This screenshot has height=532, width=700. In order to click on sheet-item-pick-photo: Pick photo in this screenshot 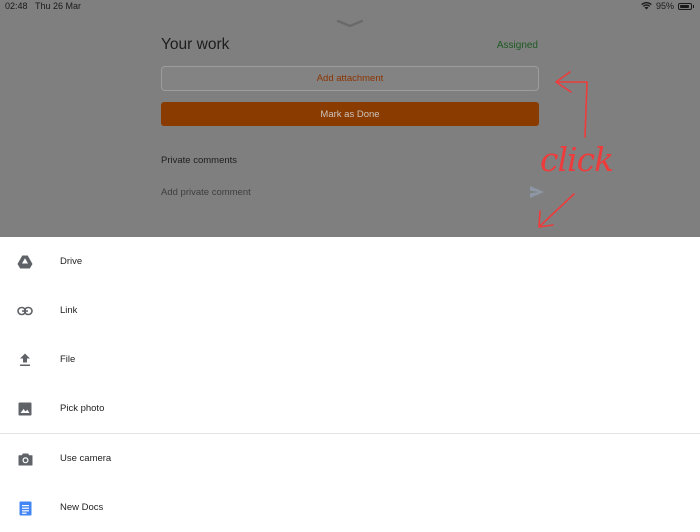, I will do `click(350, 408)`.